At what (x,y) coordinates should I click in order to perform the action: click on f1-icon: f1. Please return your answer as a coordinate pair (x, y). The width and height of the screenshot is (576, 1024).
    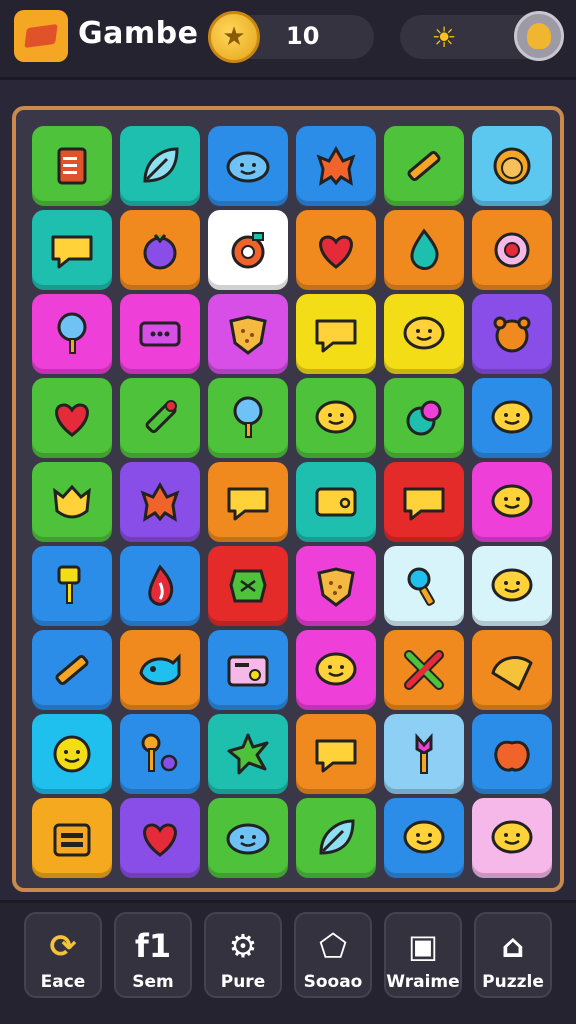
    Looking at the image, I should click on (153, 946).